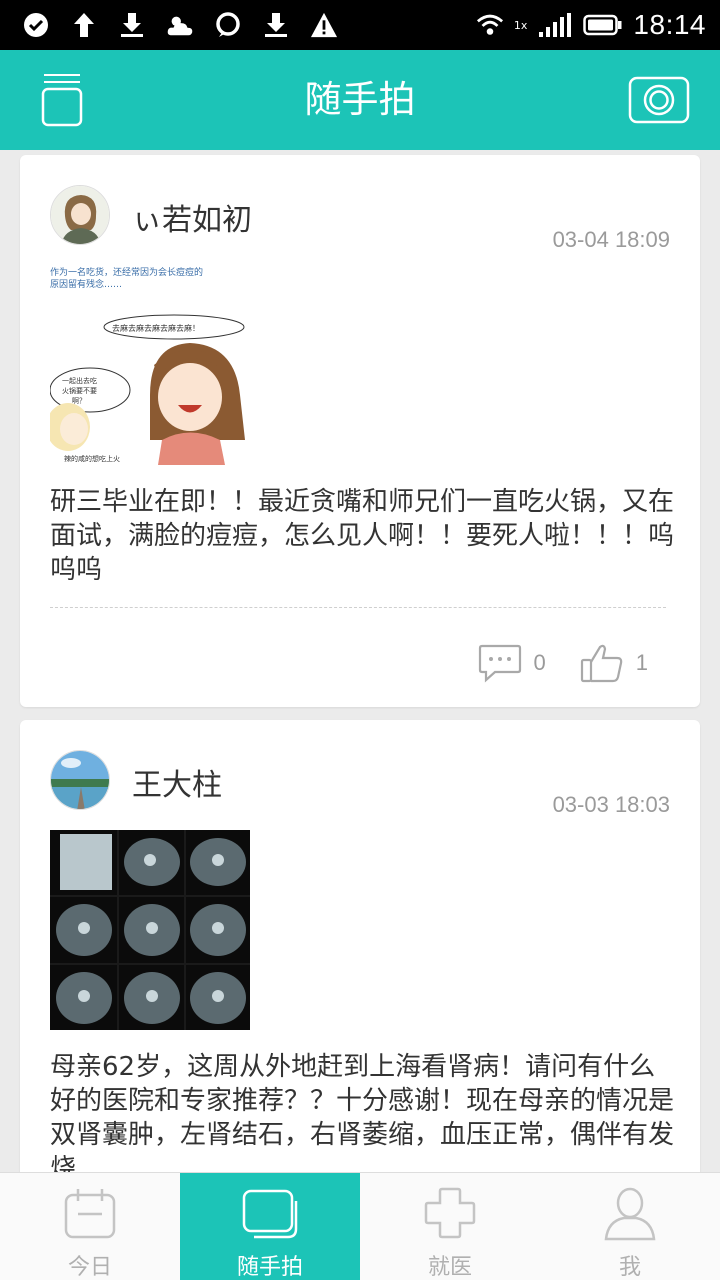  I want to click on comment-icon, so click(499, 663).